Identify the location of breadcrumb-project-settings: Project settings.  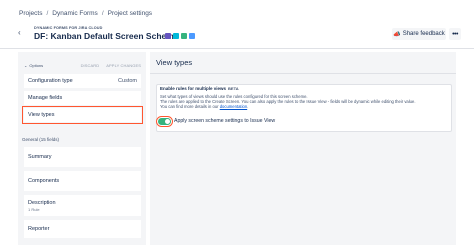
(130, 13).